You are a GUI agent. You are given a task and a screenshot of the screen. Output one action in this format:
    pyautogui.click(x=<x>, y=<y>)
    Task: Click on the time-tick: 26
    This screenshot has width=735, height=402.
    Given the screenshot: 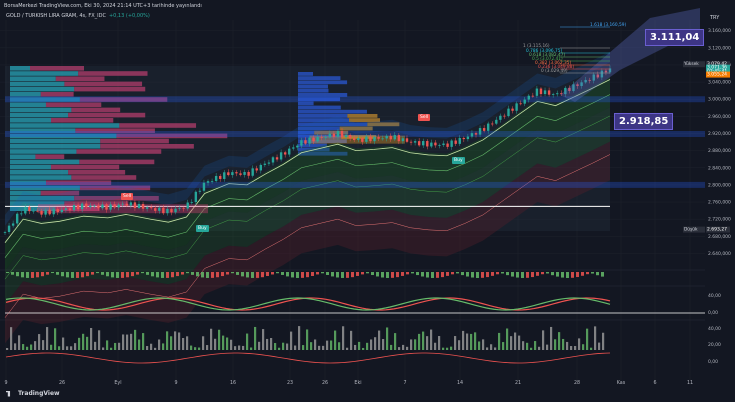 What is the action you would take?
    pyautogui.click(x=62, y=383)
    